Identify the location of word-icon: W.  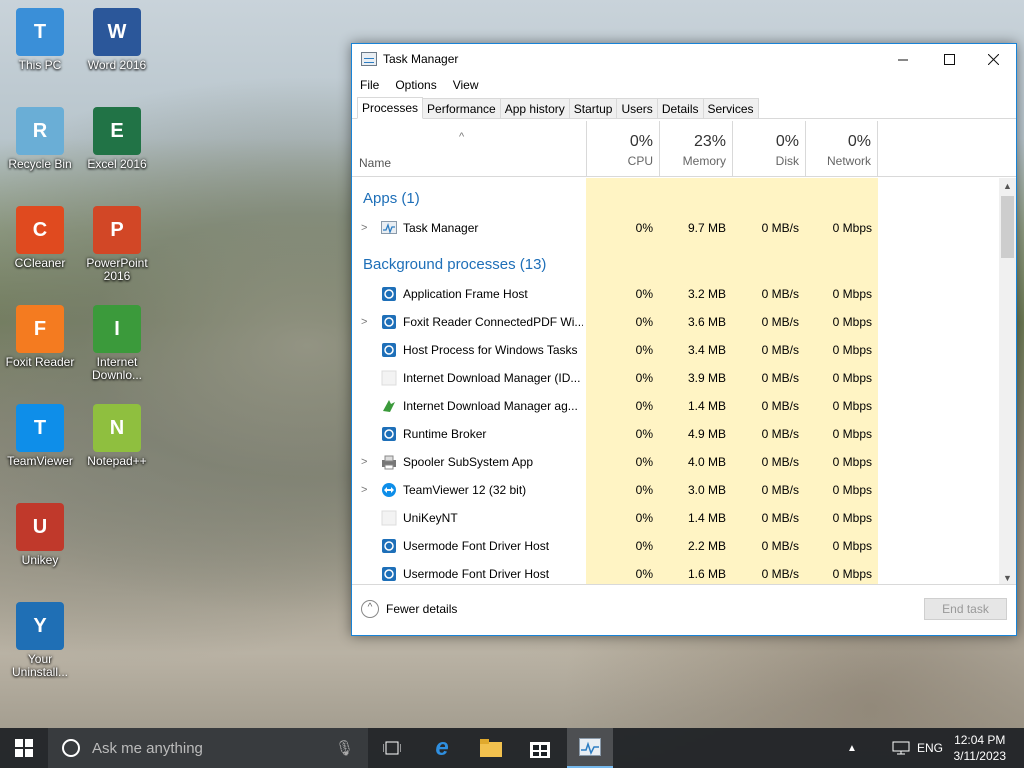
(117, 32).